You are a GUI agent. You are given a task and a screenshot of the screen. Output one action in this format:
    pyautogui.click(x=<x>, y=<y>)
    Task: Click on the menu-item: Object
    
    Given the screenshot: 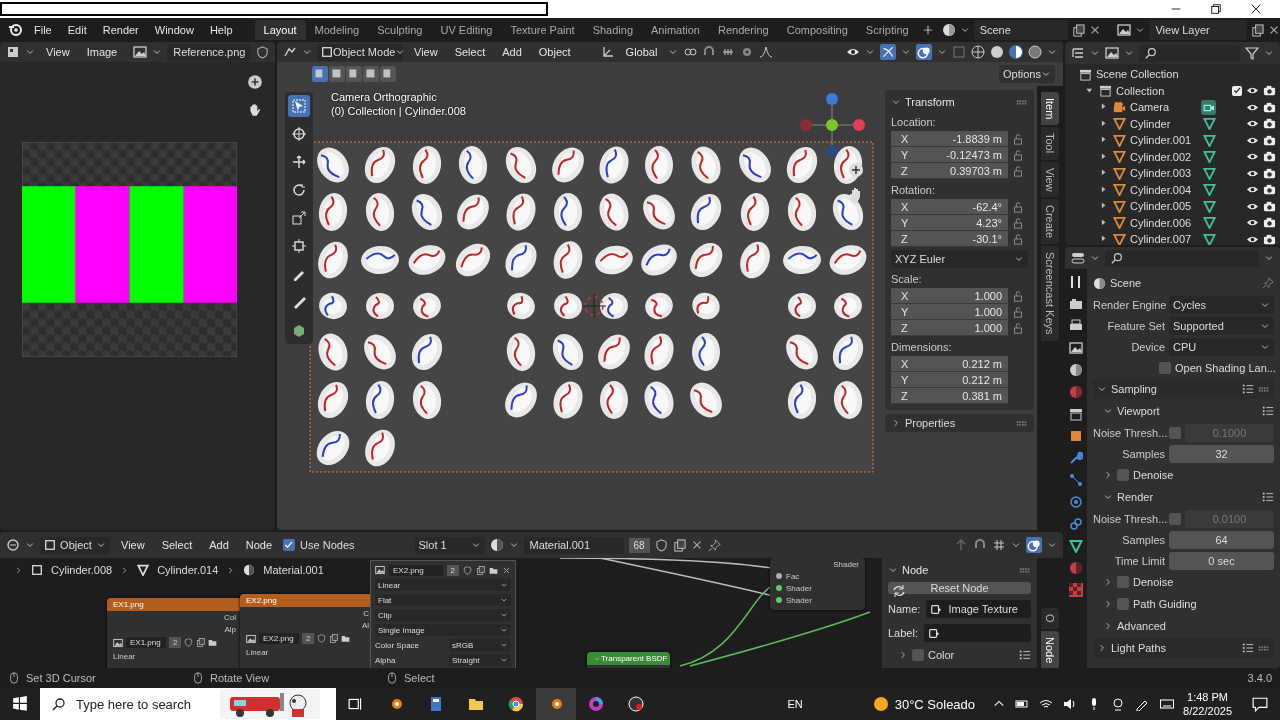 What is the action you would take?
    pyautogui.click(x=554, y=52)
    